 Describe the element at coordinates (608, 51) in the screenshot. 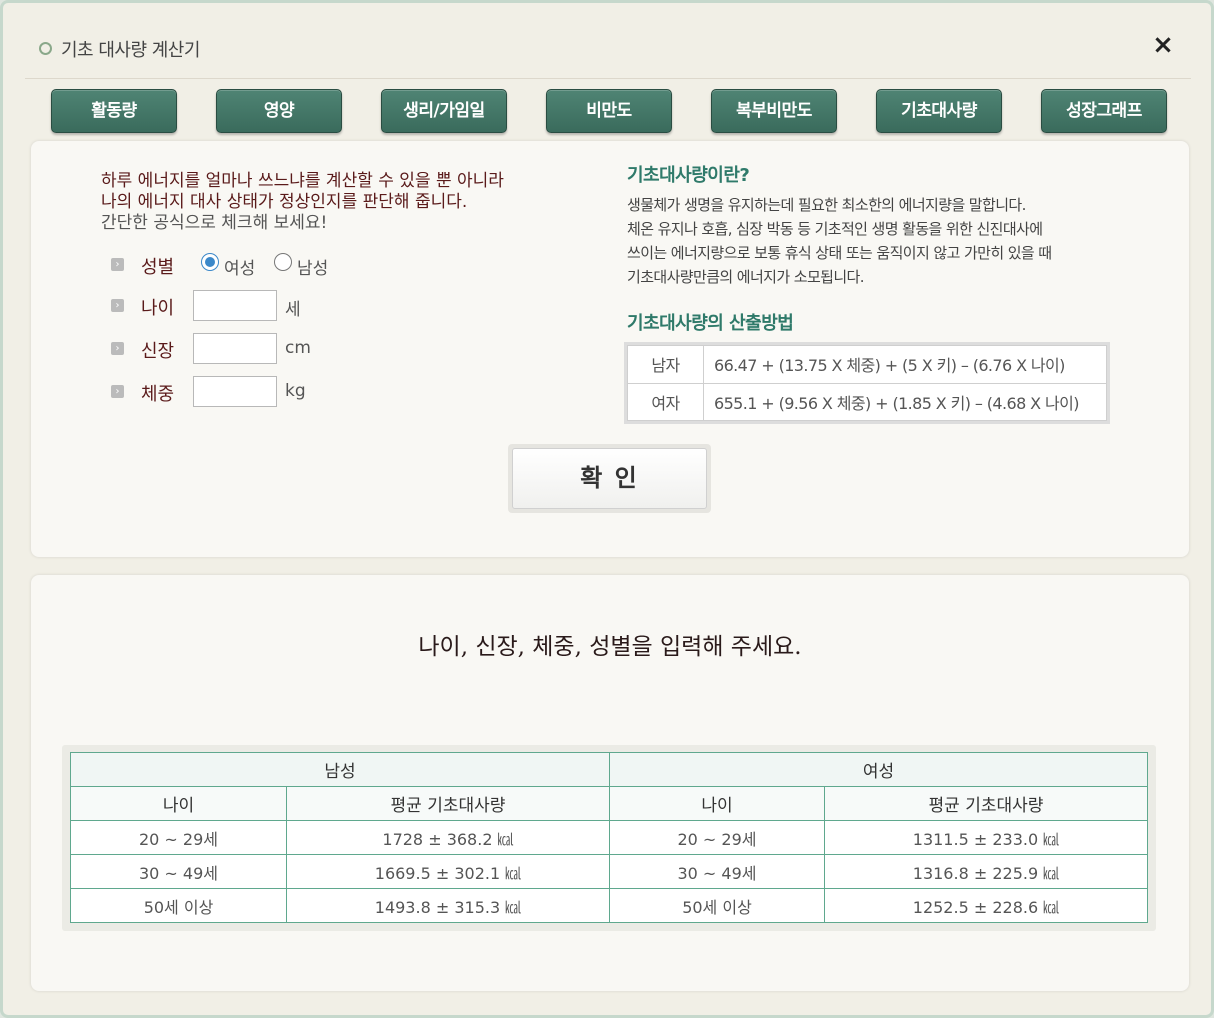

I see `title-bar: 기초 대사량 계산기 ×` at that location.